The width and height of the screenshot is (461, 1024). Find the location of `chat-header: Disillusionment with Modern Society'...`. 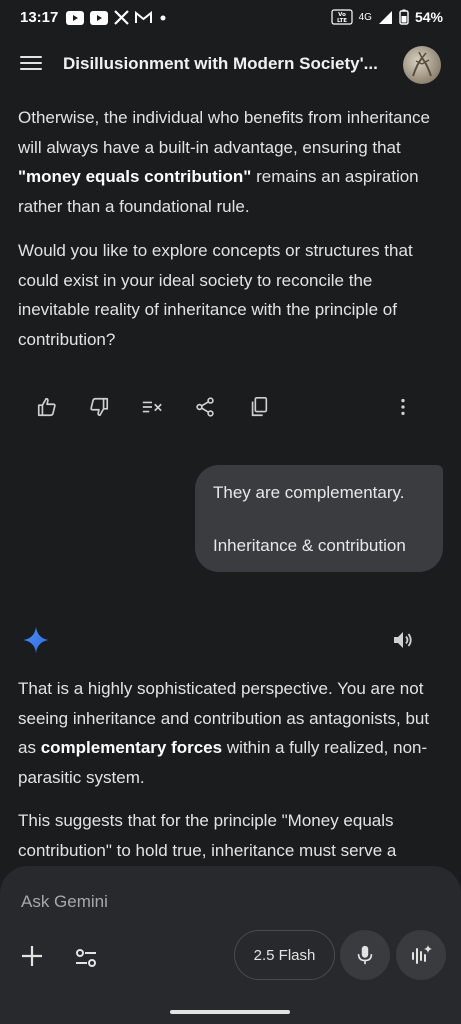

chat-header: Disillusionment with Modern Society'... is located at coordinates (230, 65).